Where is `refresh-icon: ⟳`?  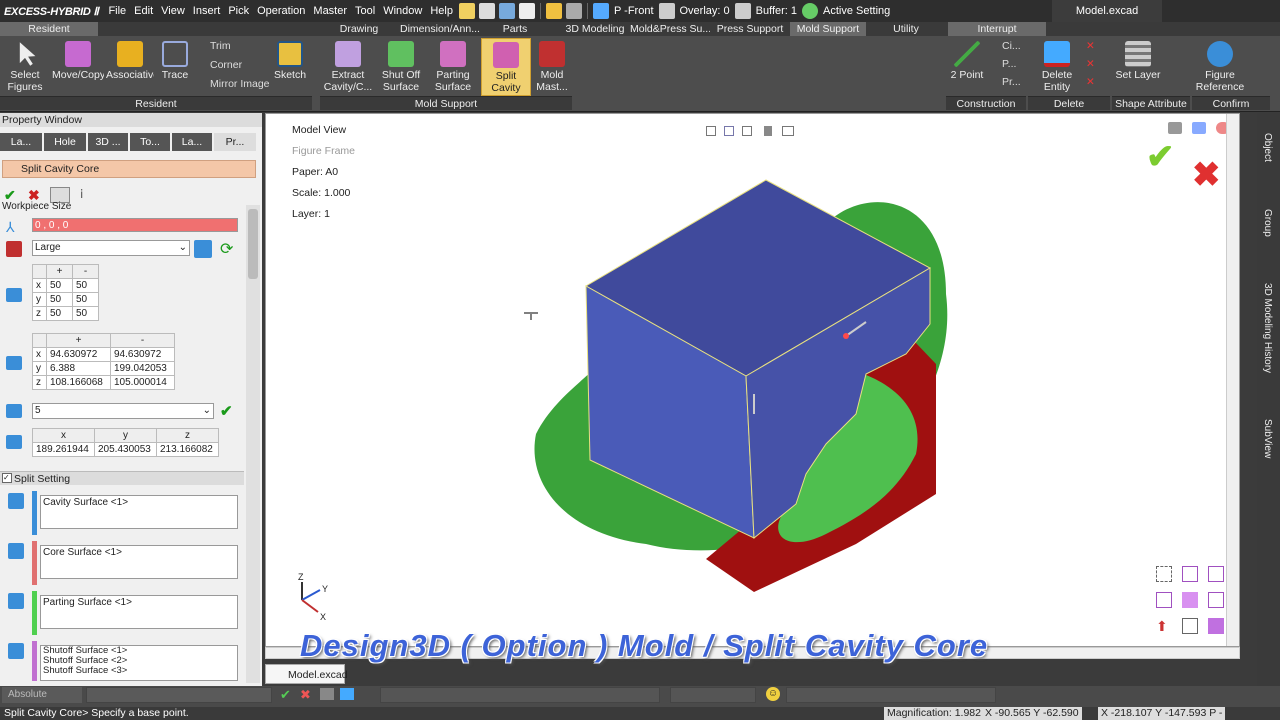 refresh-icon: ⟳ is located at coordinates (226, 249).